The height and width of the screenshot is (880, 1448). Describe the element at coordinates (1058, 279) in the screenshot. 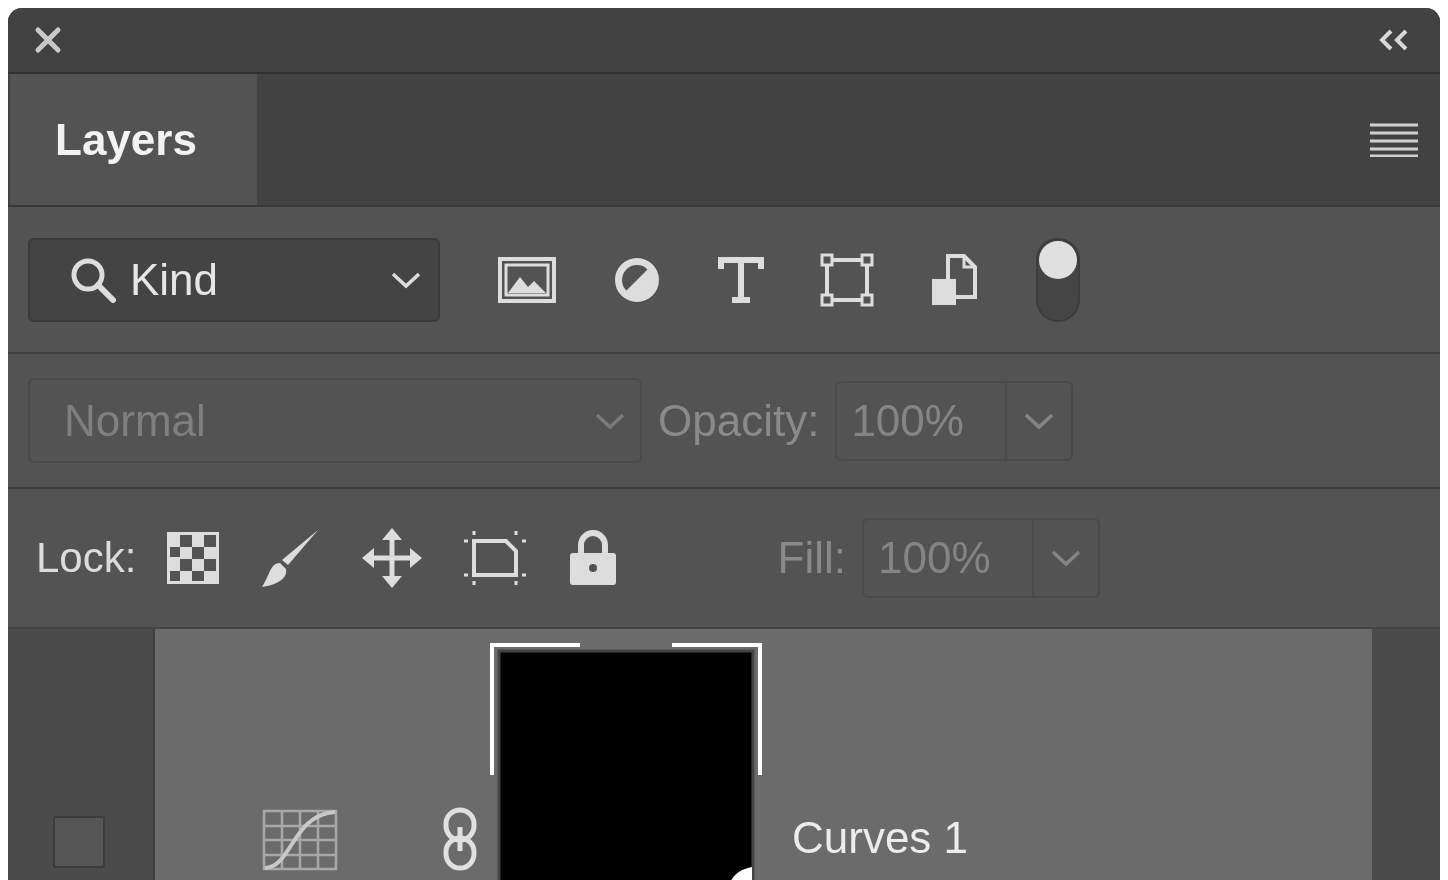

I see `filter-toggle` at that location.